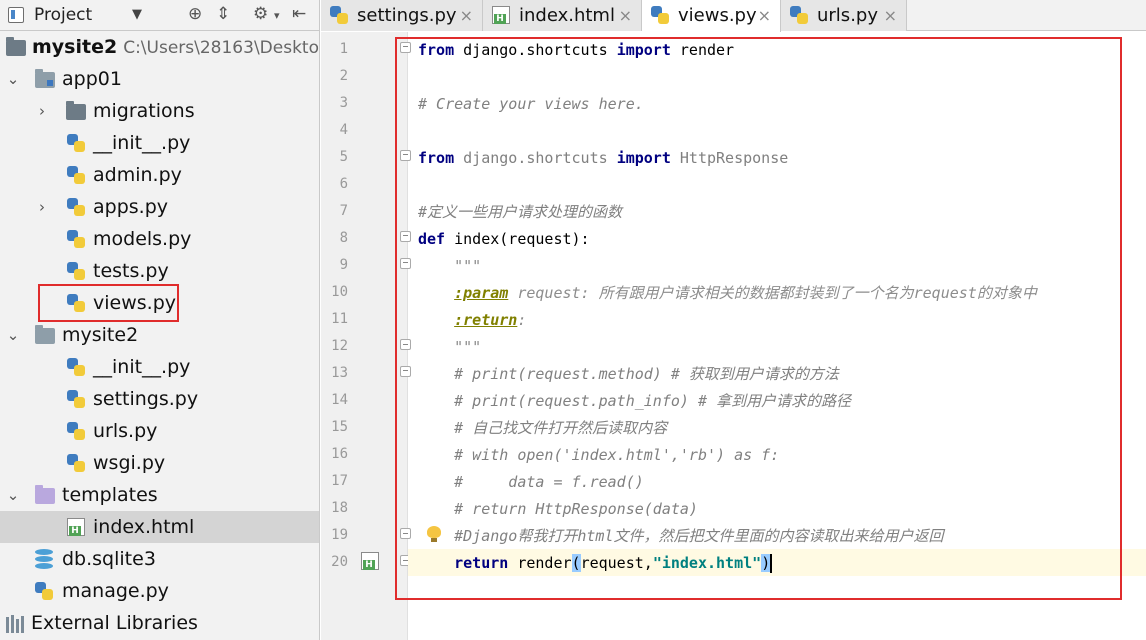 The height and width of the screenshot is (640, 1146). Describe the element at coordinates (92, 79) in the screenshot. I see `tree-item-label: app01` at that location.